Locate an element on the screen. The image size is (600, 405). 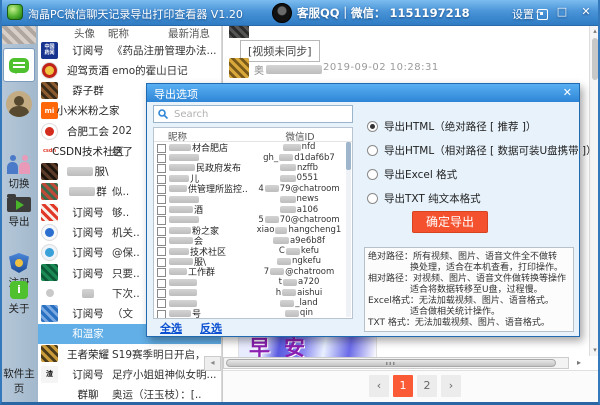
export-label: 导出 is located at coordinates (19, 222).